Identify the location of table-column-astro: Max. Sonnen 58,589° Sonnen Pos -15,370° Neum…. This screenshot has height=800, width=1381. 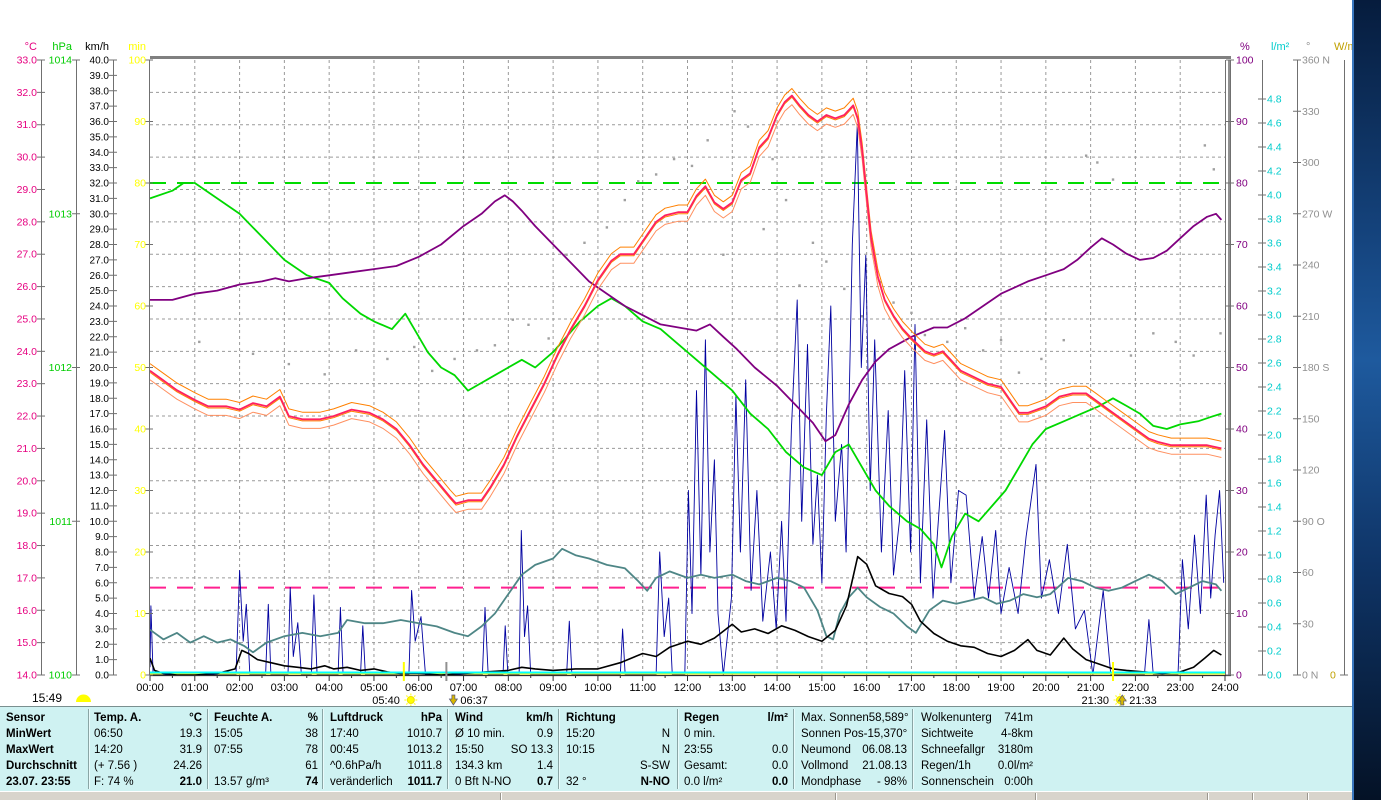
(855, 750).